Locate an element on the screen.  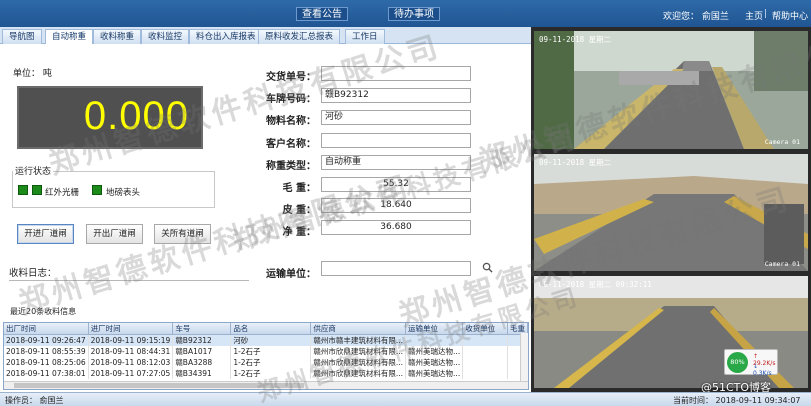
col-header-product: 品名 is located at coordinates (271, 329).